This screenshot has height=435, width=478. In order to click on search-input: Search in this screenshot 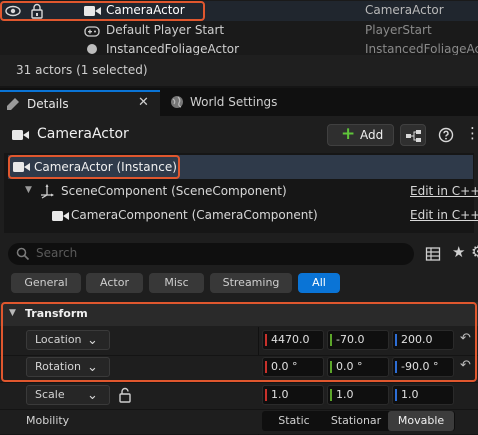, I will do `click(211, 254)`.